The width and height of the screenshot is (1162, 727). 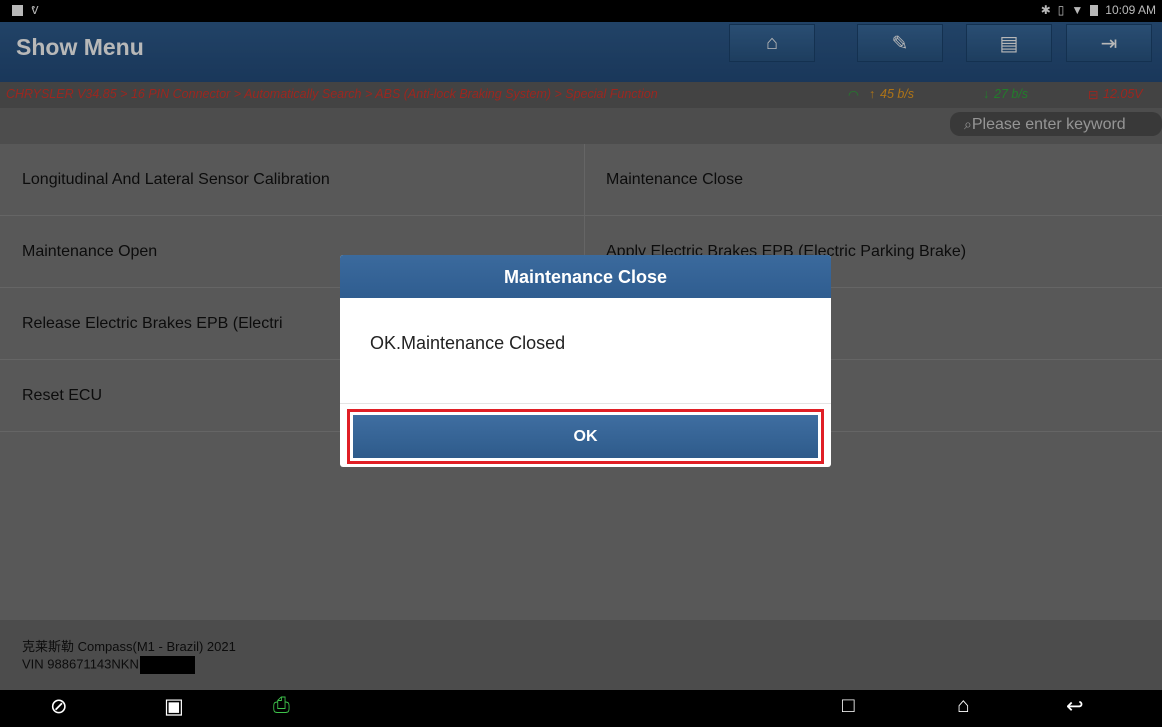 I want to click on search-row: ⌕Please enter keyword, so click(x=581, y=126).